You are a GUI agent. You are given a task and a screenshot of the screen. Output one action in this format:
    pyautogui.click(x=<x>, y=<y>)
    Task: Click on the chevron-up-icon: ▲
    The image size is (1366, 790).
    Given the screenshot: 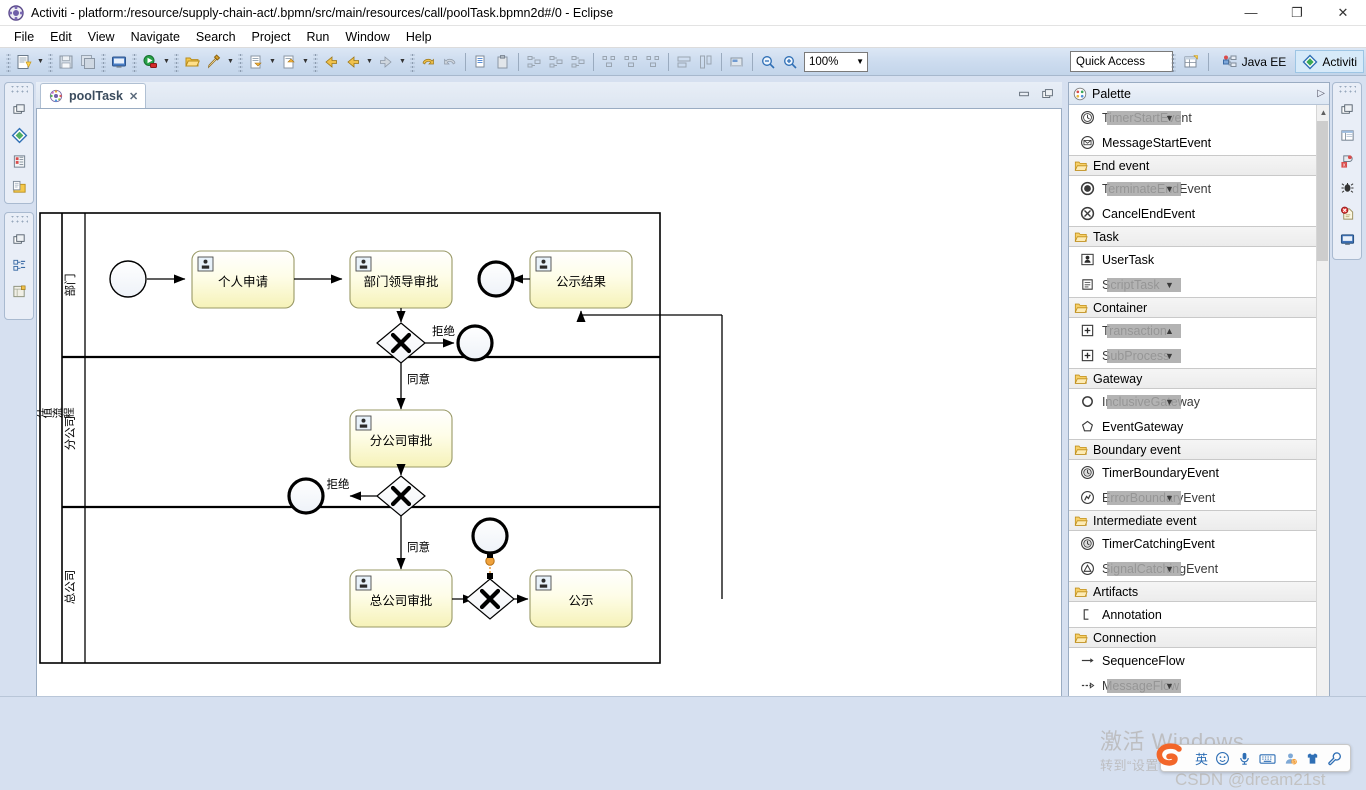 What is the action you would take?
    pyautogui.click(x=1169, y=331)
    